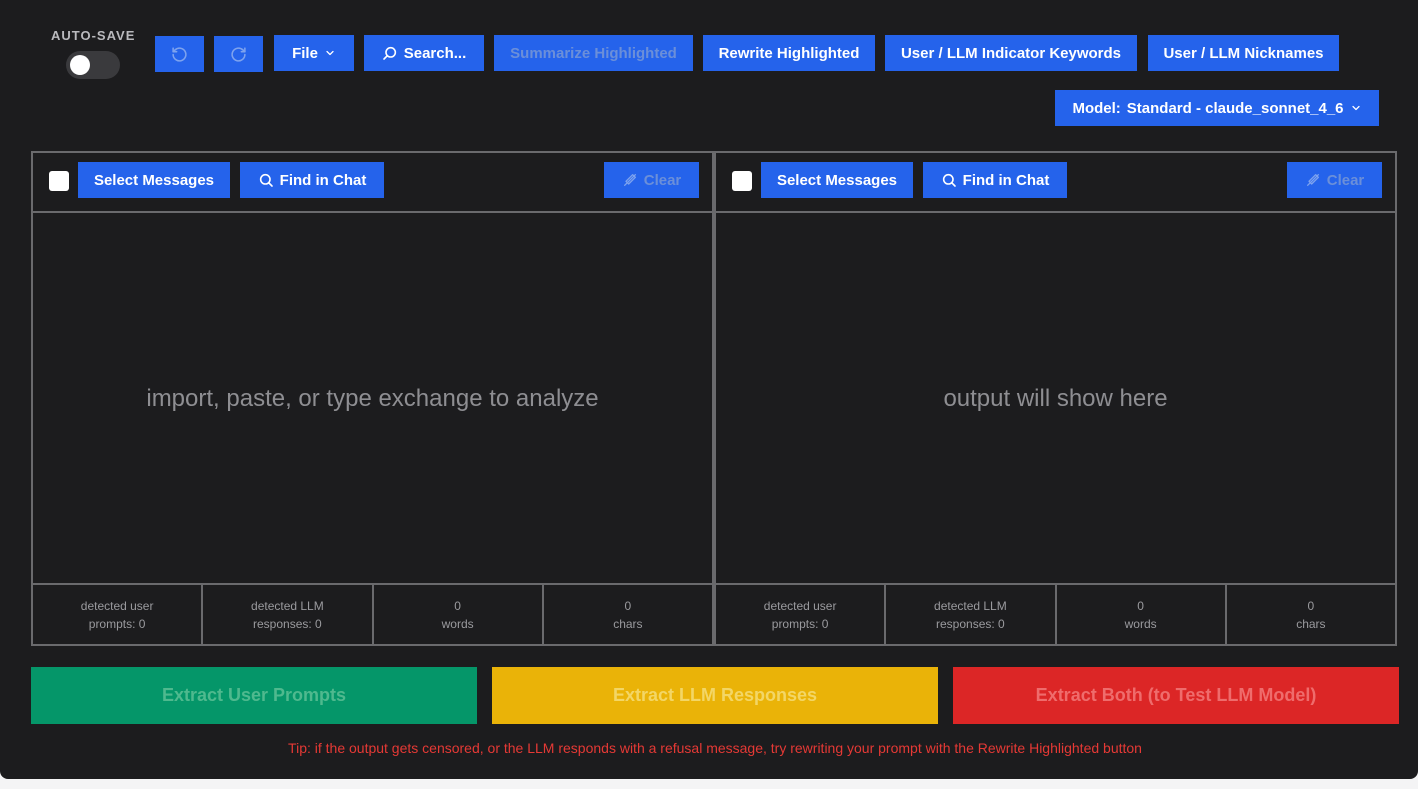 The height and width of the screenshot is (789, 1418). Describe the element at coordinates (305, 53) in the screenshot. I see `file-label: File` at that location.